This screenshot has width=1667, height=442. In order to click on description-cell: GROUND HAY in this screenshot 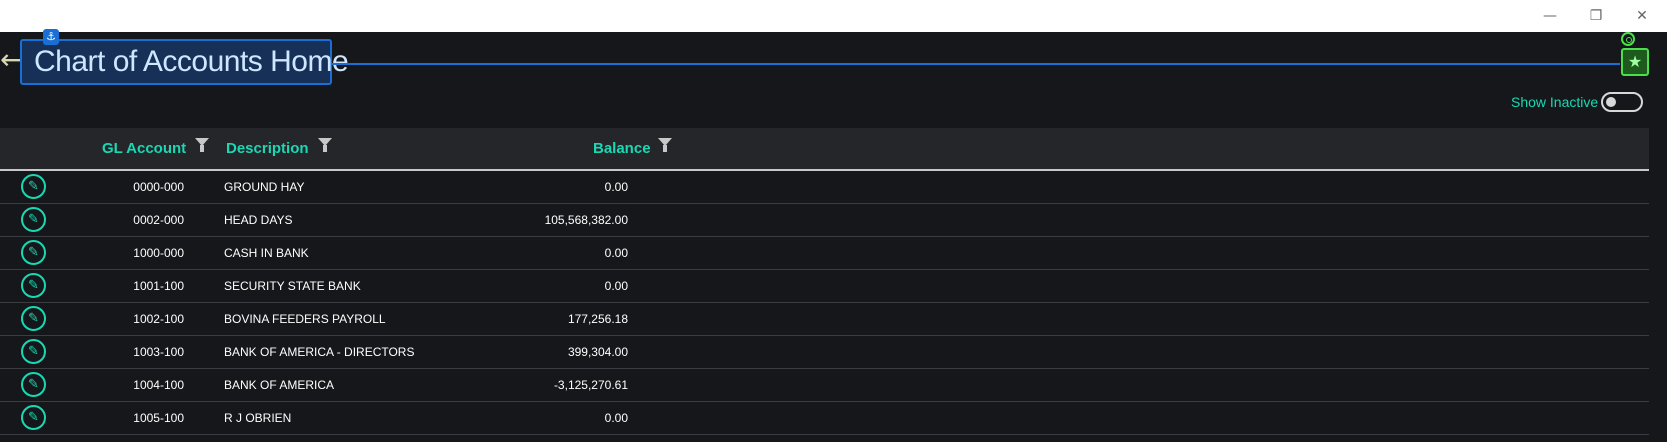, I will do `click(264, 187)`.